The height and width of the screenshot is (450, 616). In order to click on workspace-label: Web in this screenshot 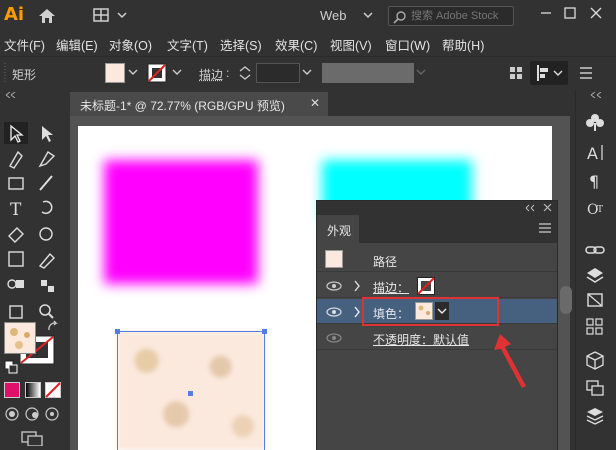, I will do `click(333, 15)`.